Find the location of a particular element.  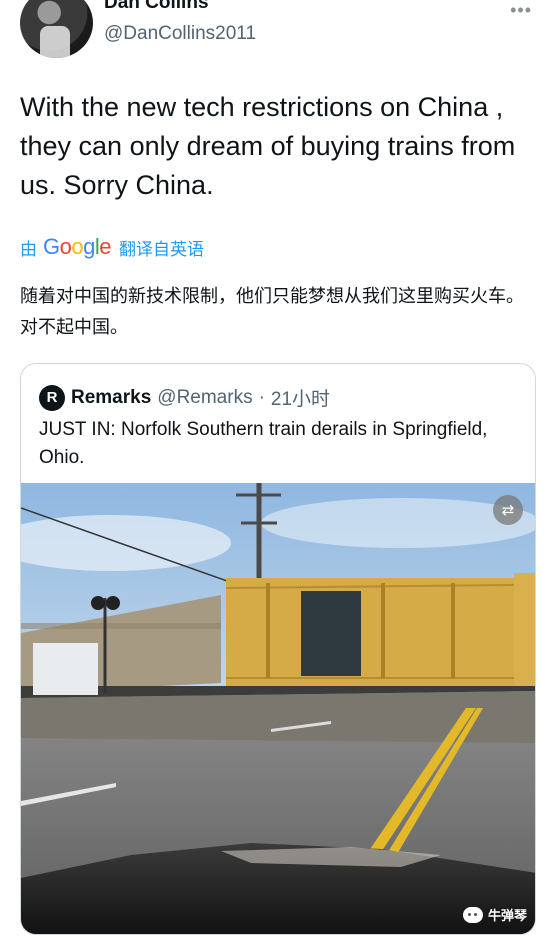

gif-badge-icon: ⇄ is located at coordinates (508, 510).